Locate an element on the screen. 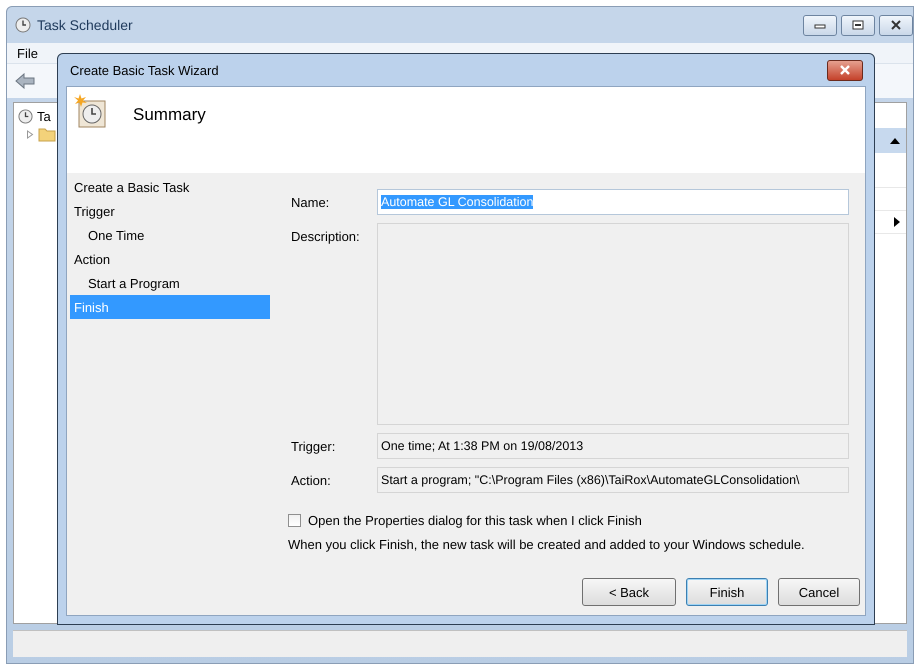  wizard-step: Trigger is located at coordinates (170, 211).